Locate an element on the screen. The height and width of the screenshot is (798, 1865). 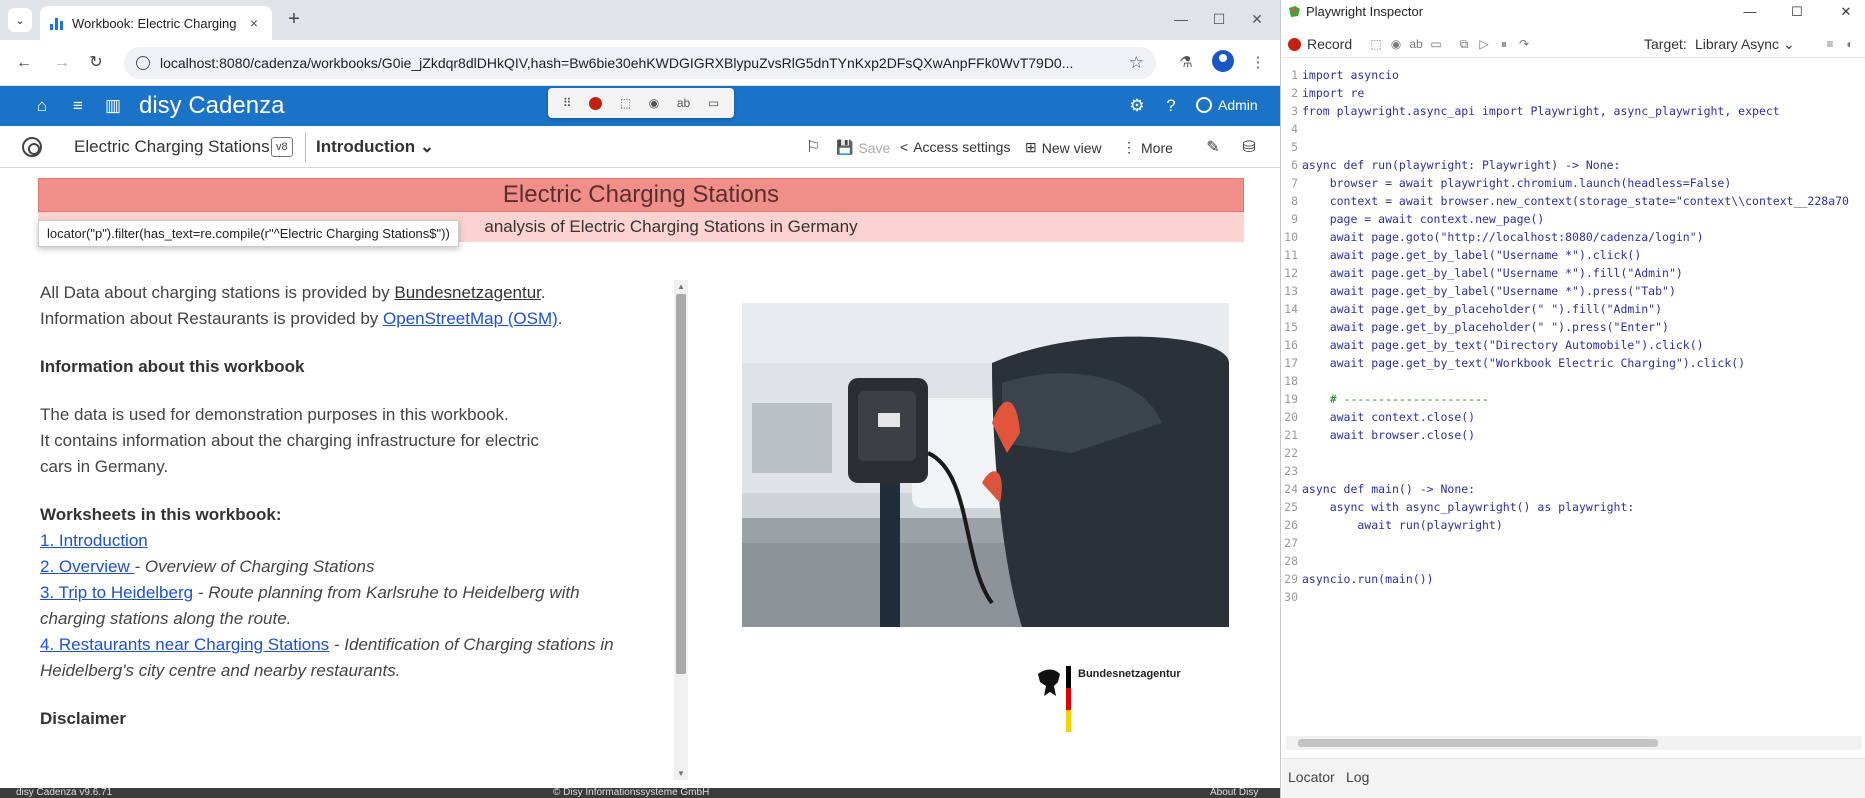
resume-icon: ▷ is located at coordinates (1484, 44).